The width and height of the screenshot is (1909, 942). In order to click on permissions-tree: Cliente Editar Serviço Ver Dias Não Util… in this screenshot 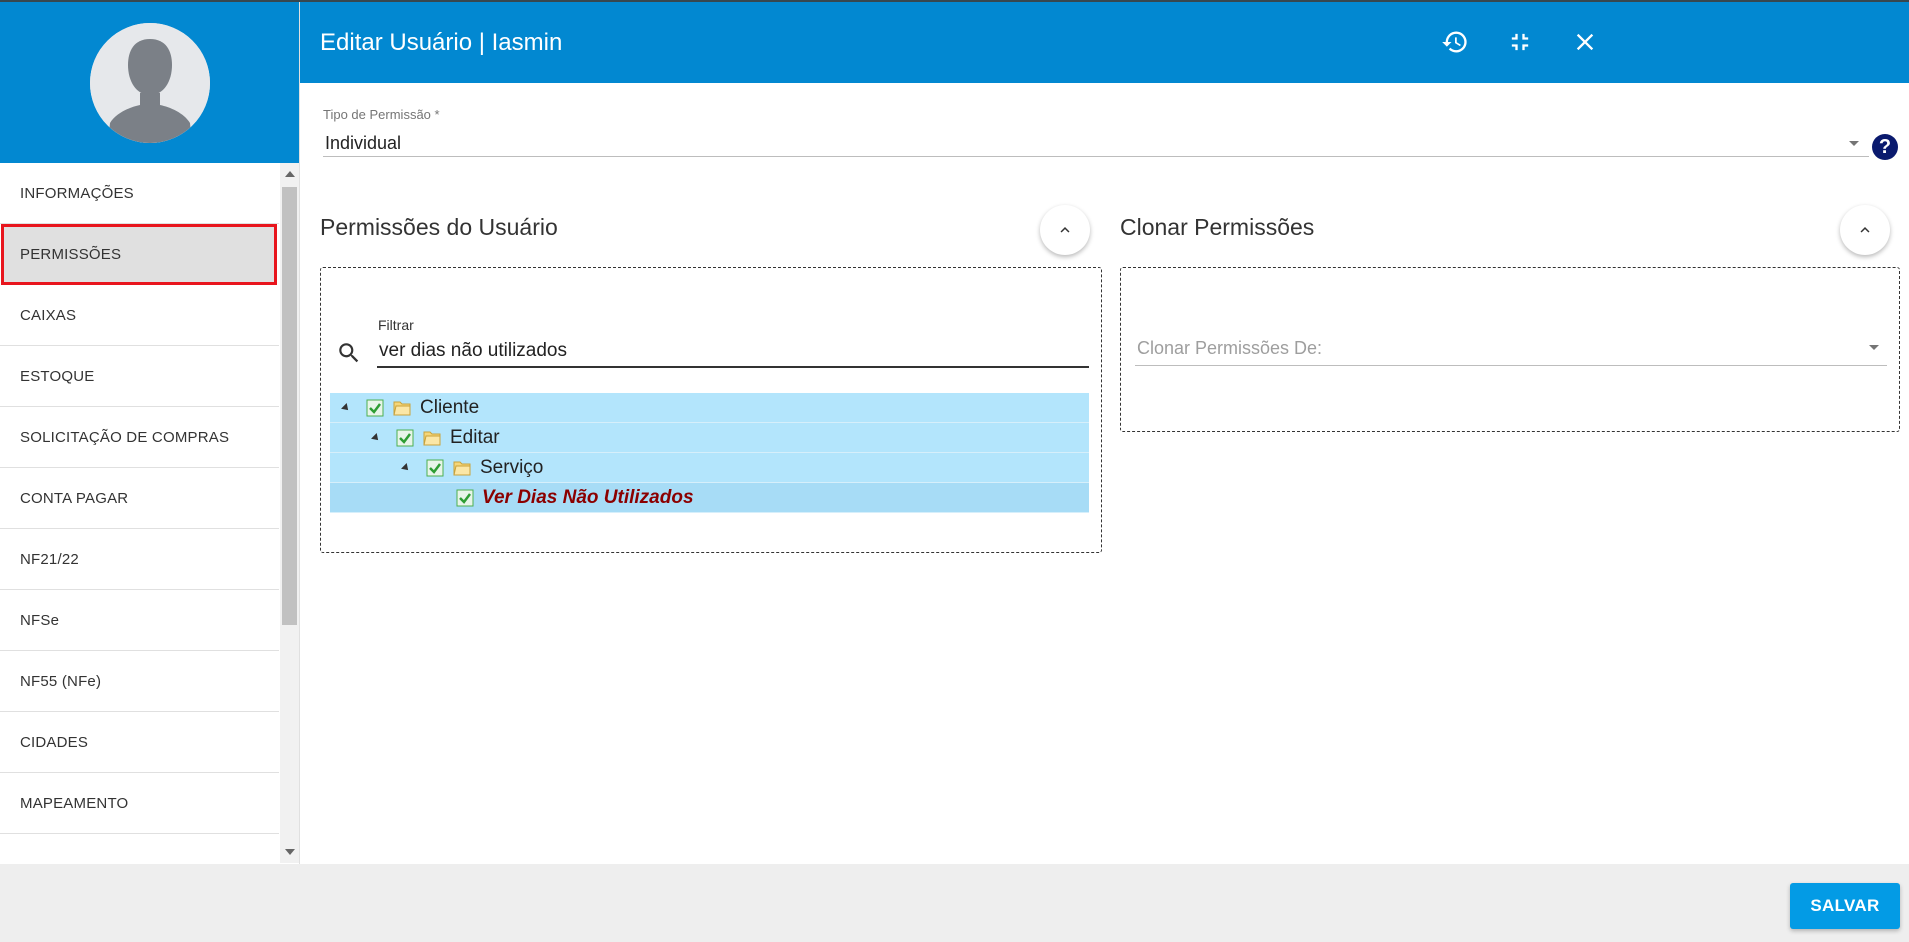, I will do `click(709, 453)`.